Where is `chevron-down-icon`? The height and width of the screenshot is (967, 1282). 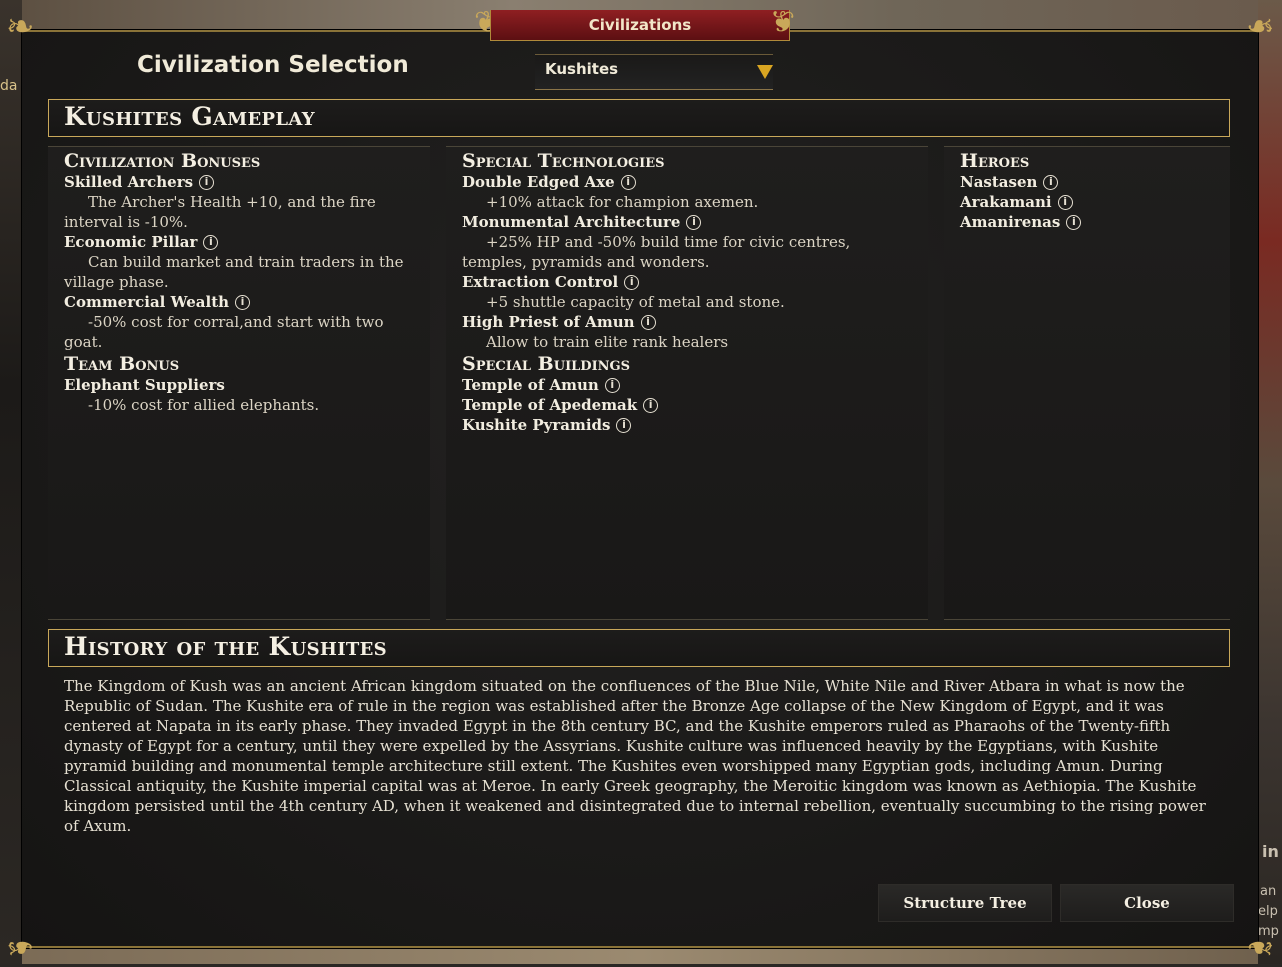 chevron-down-icon is located at coordinates (765, 72).